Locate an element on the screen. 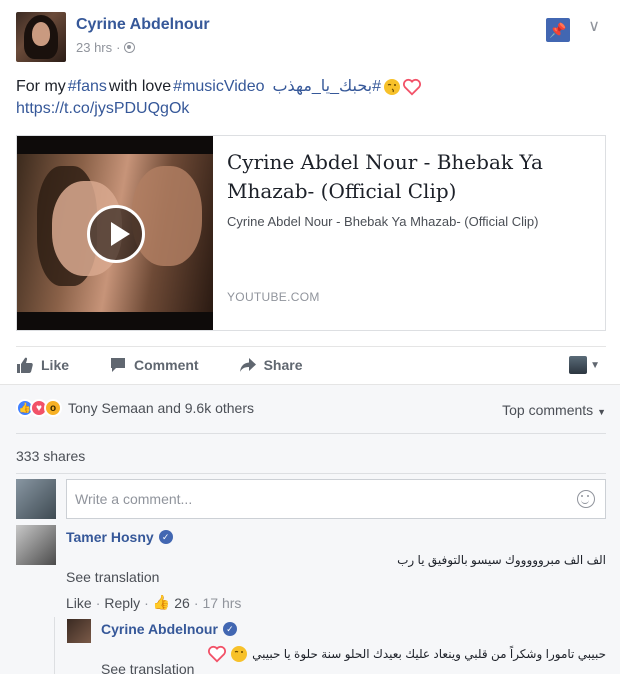 This screenshot has height=674, width=620. hashtag-fans: #fans is located at coordinates (87, 87).